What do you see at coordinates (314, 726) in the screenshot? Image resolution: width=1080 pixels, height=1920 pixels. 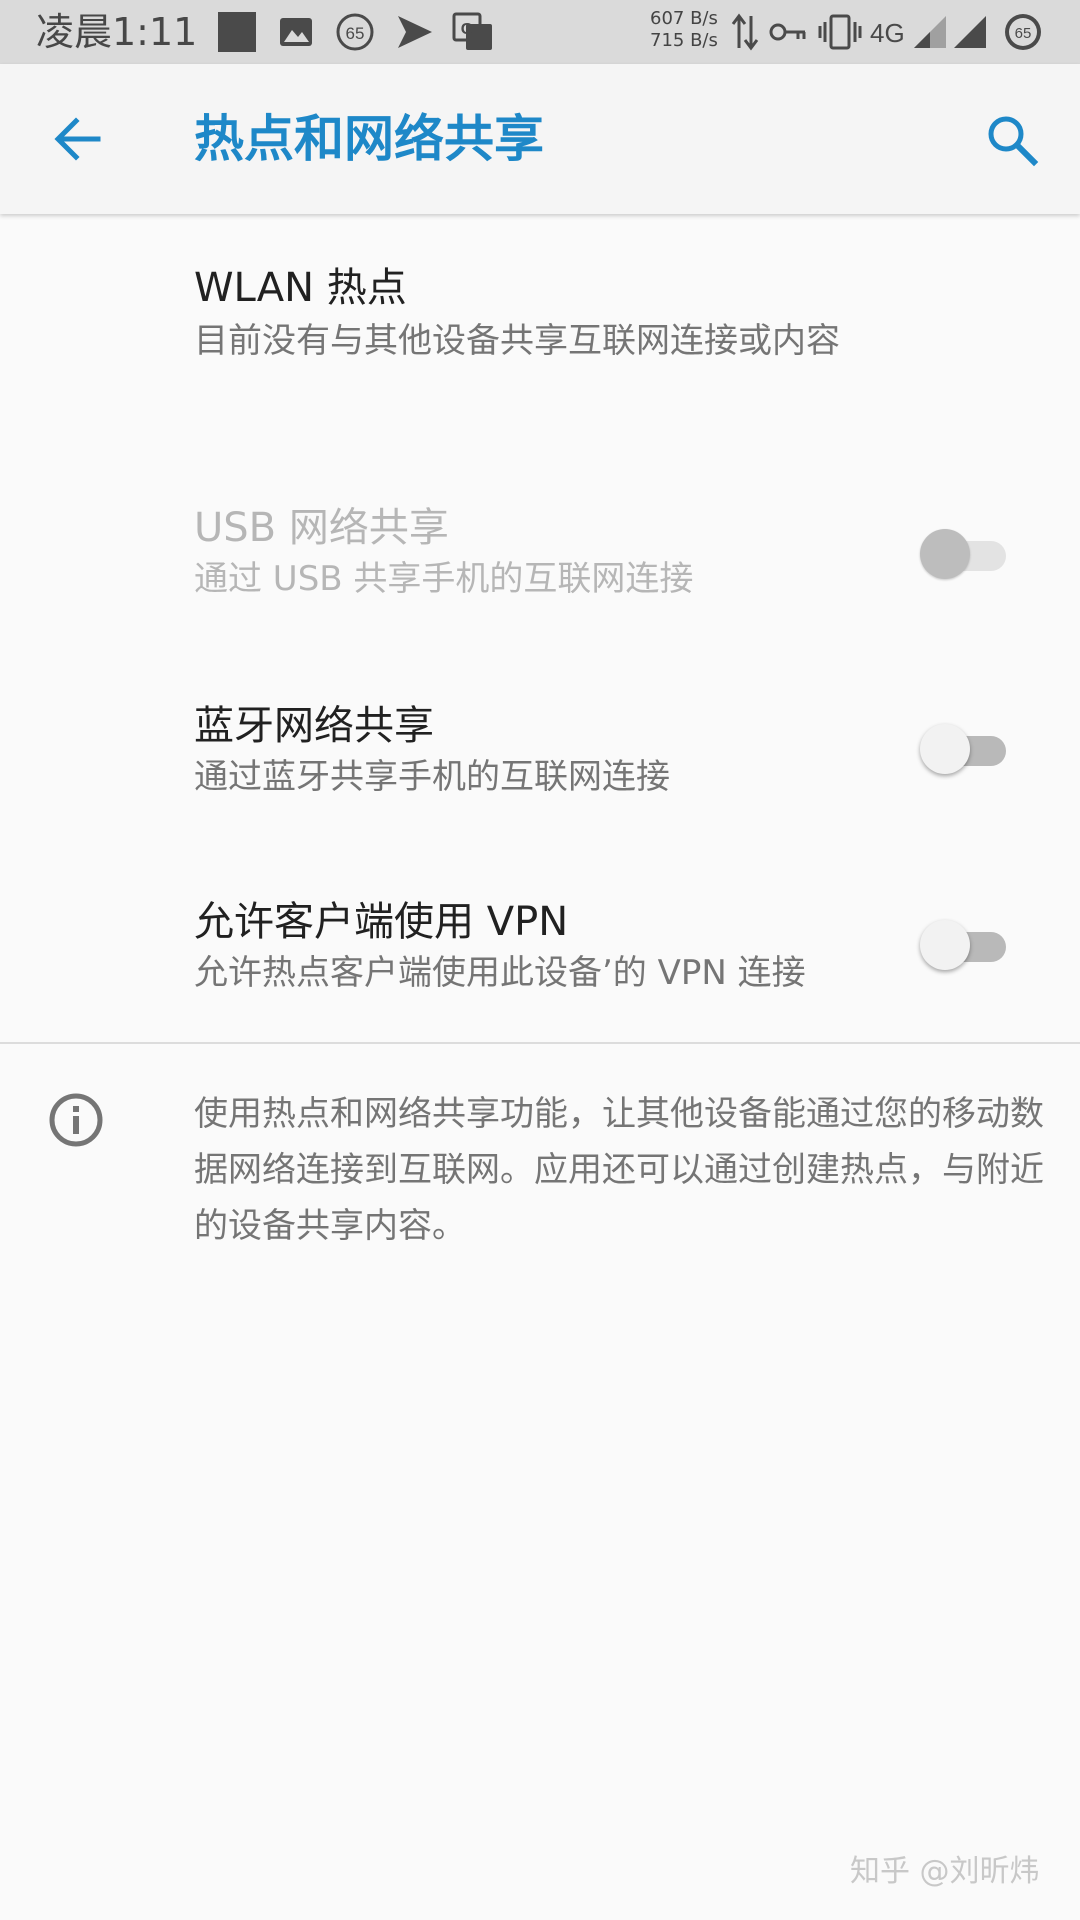 I see `setting-title: 蓝牙网络共享` at bounding box center [314, 726].